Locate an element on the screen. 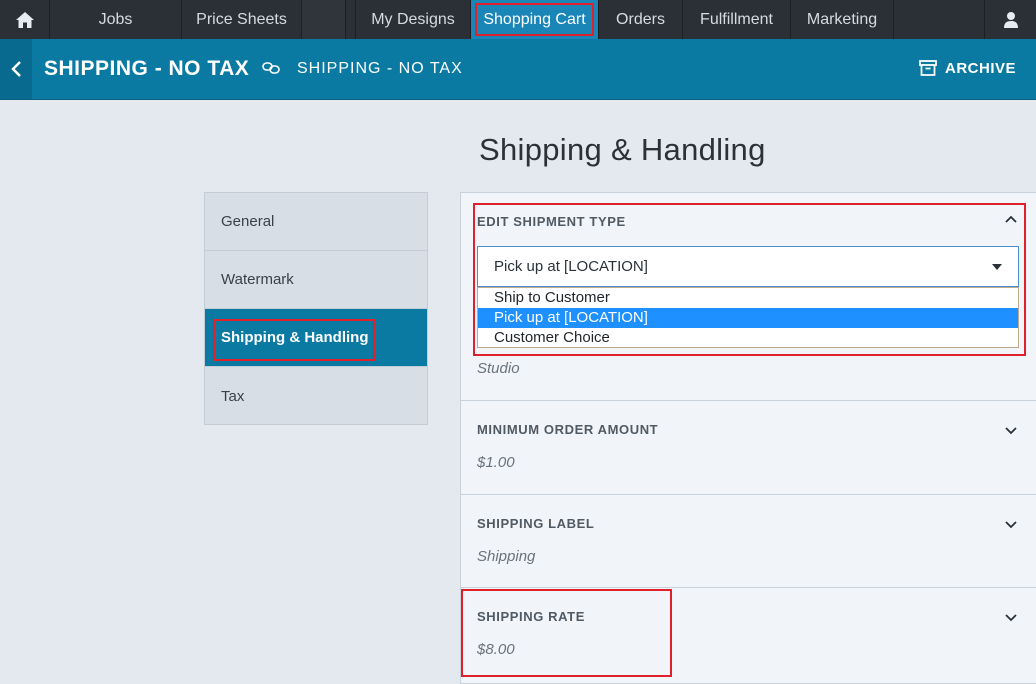  shipping-label-label: SHIPPING LABEL is located at coordinates (536, 523).